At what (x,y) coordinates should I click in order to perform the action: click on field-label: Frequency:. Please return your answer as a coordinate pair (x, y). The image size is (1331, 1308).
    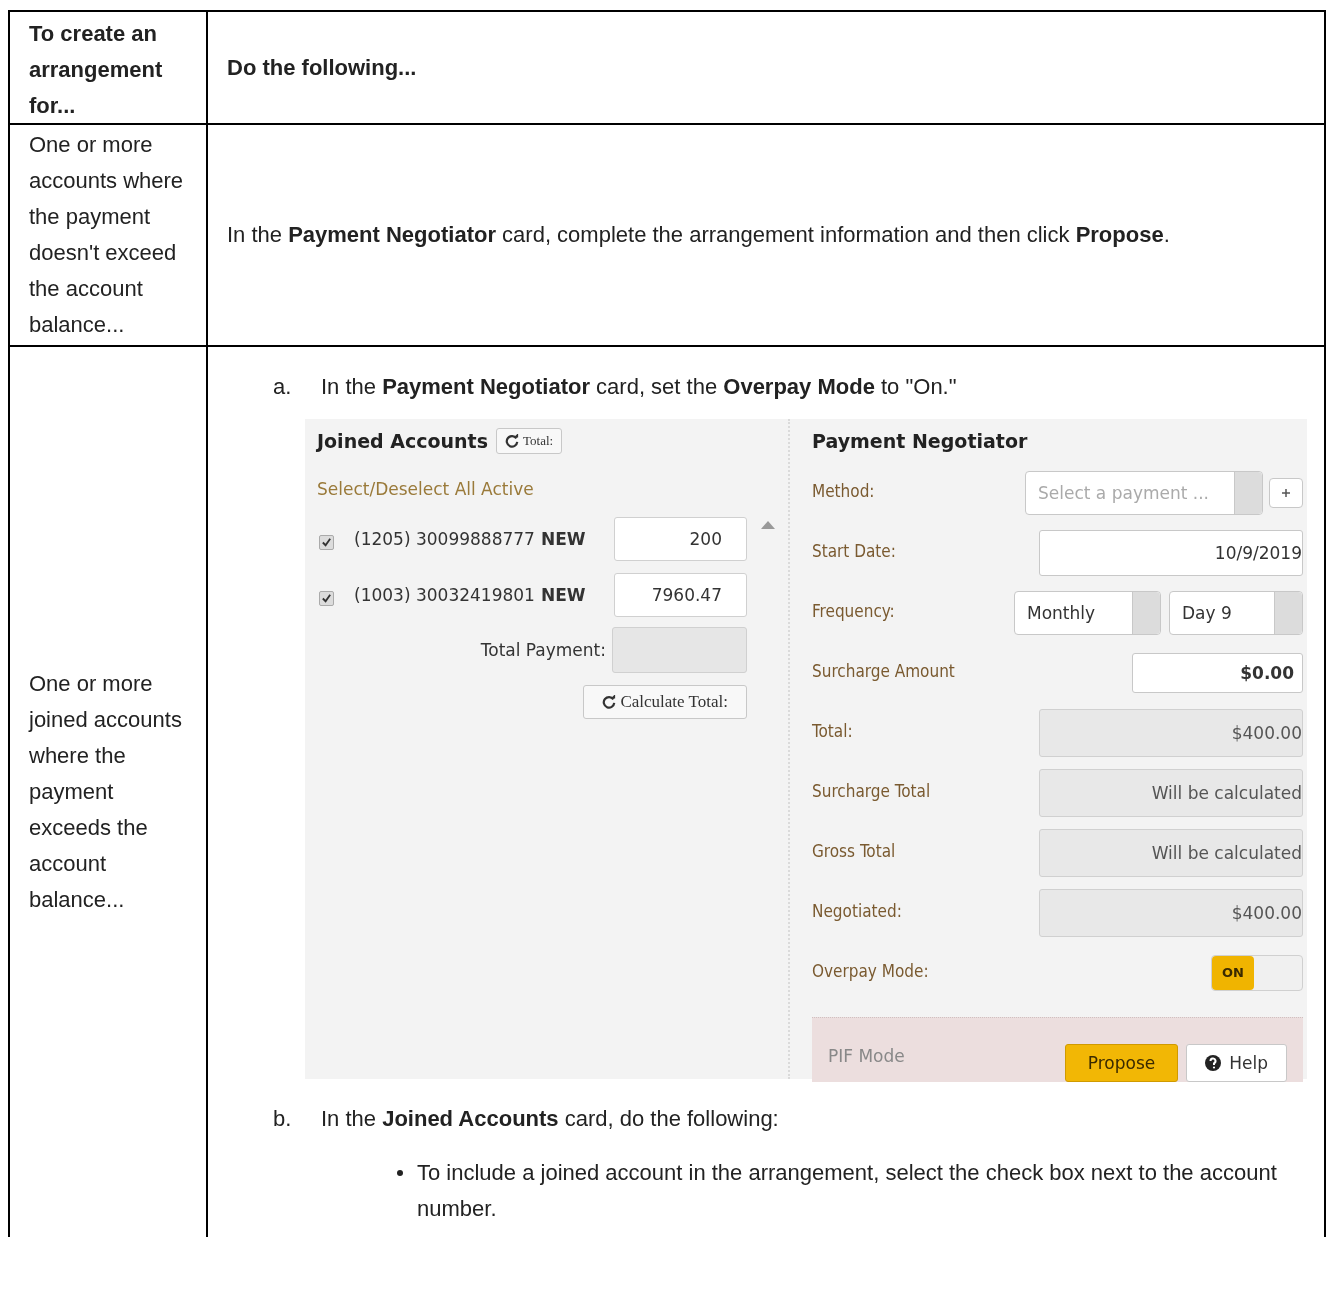
    Looking at the image, I should click on (853, 611).